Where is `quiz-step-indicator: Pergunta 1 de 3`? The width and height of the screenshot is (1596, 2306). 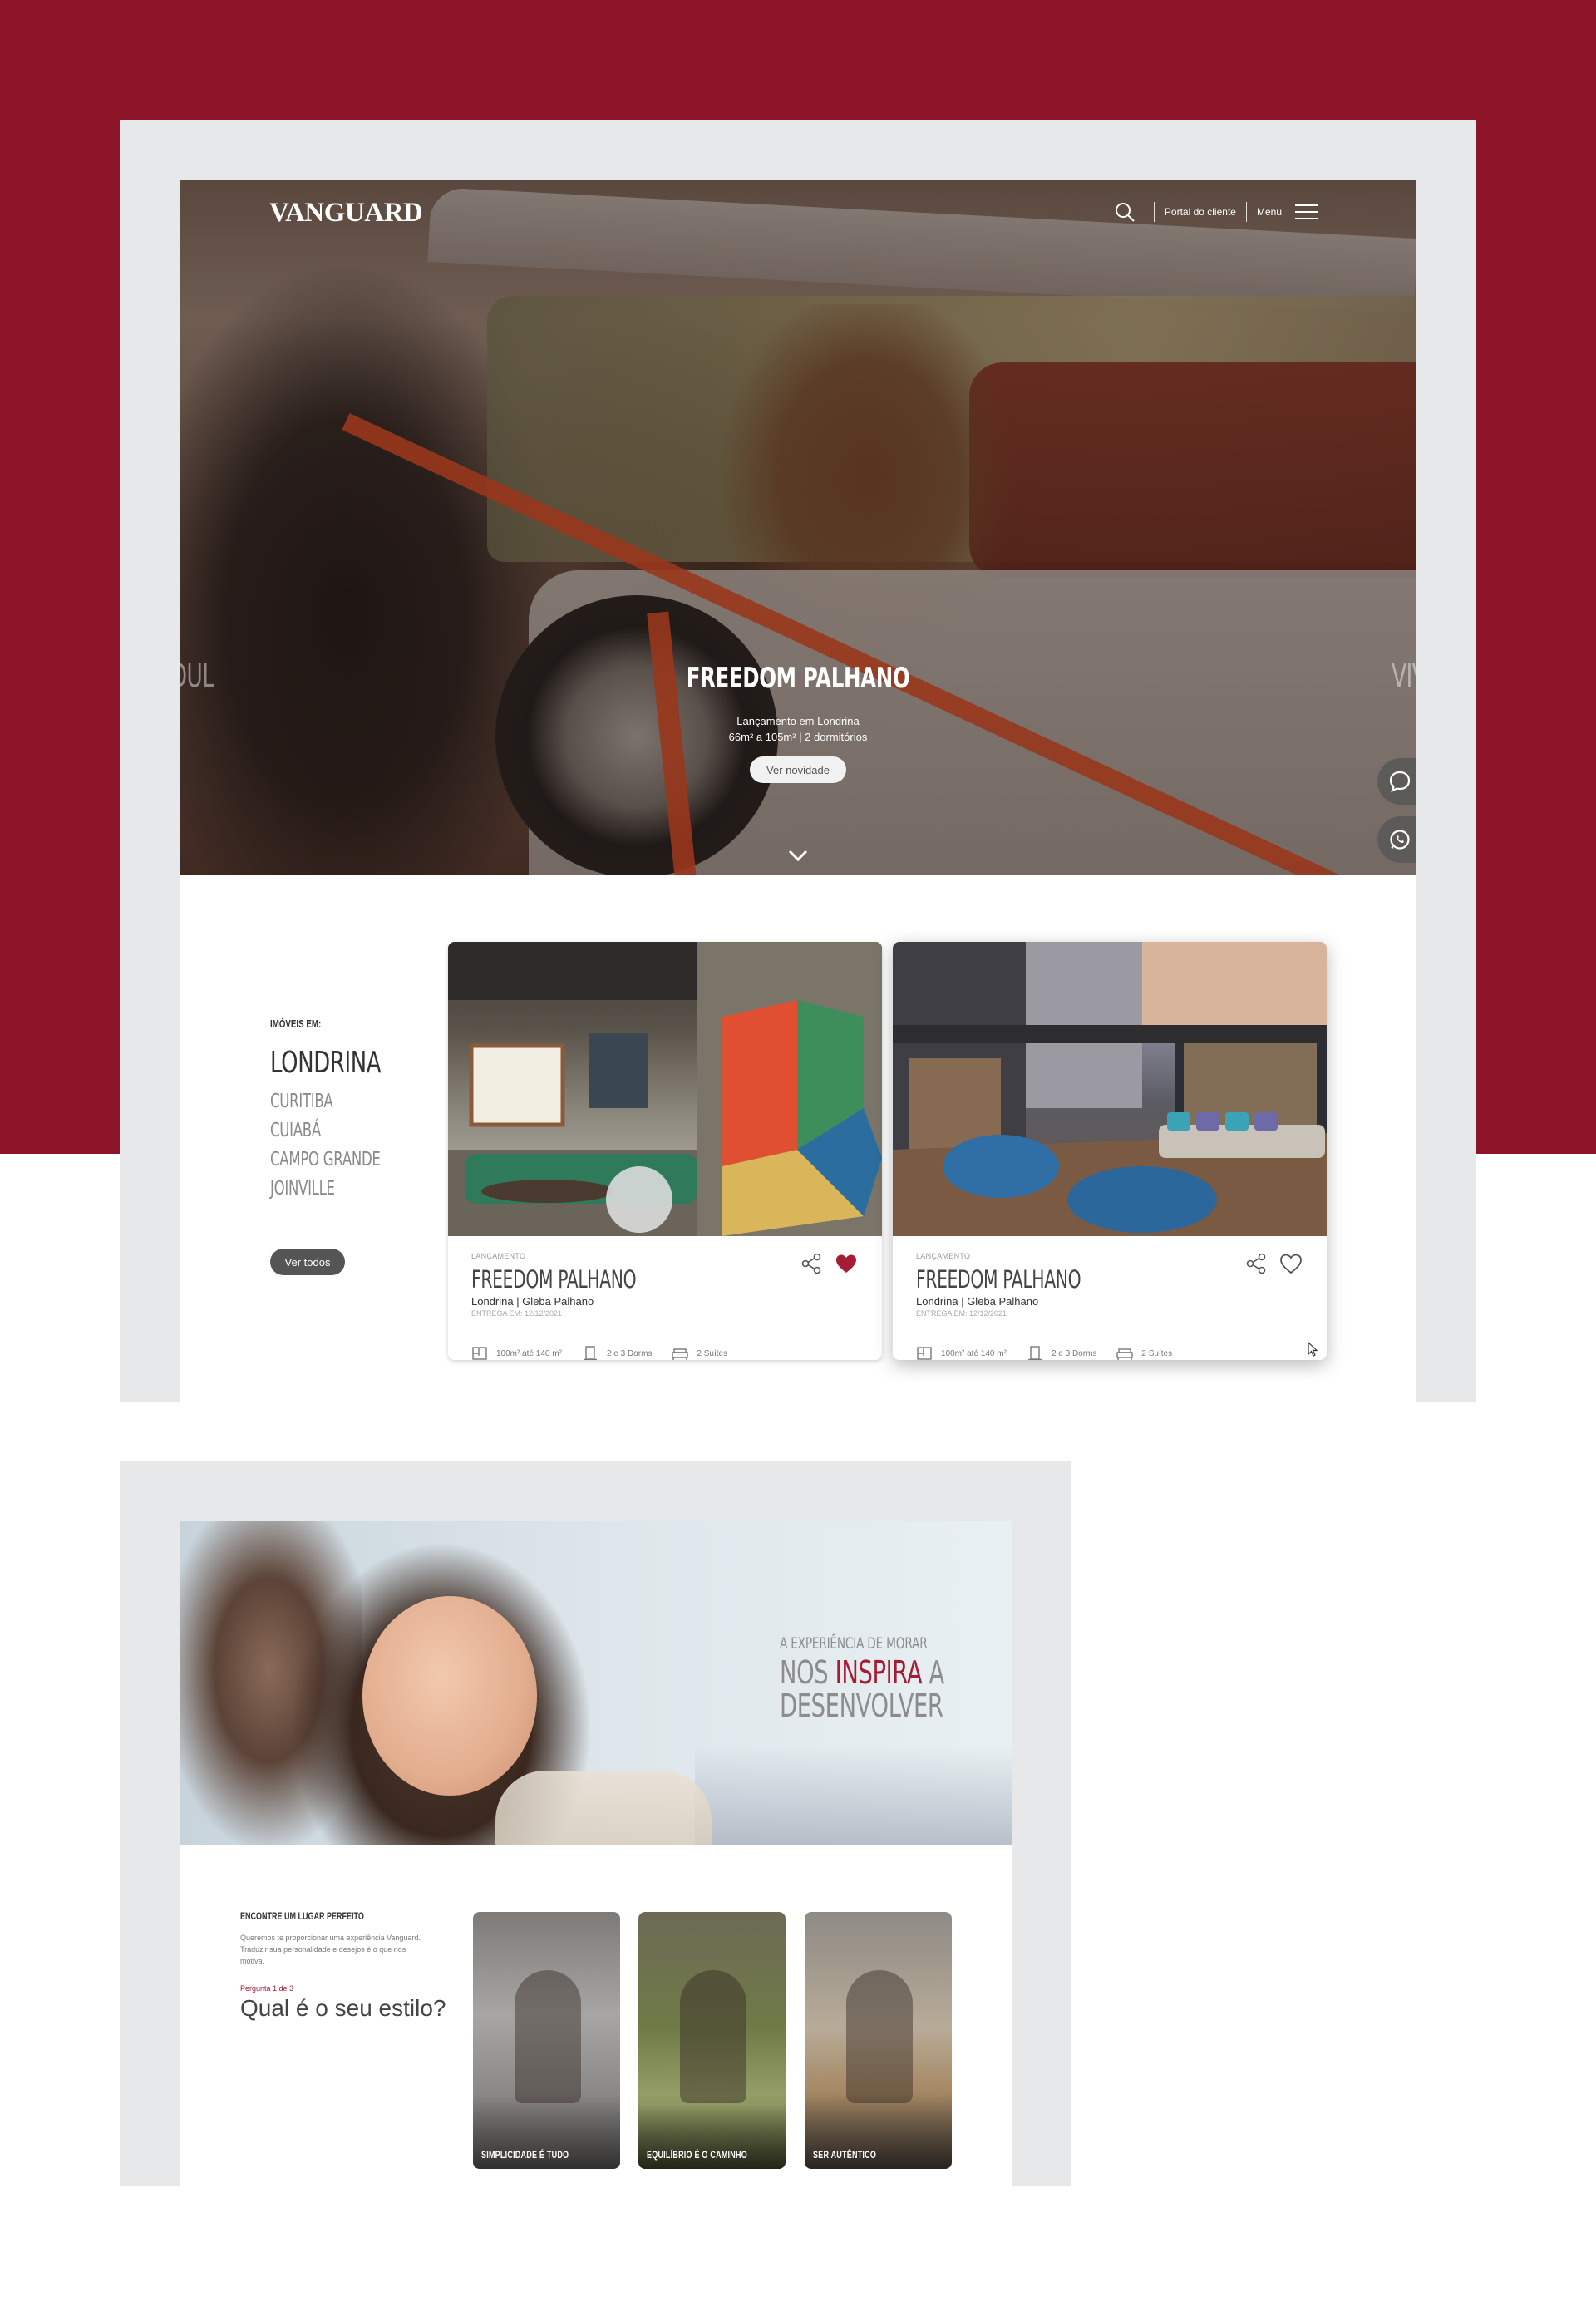
quiz-step-indicator: Pergunta 1 de 3 is located at coordinates (267, 1988).